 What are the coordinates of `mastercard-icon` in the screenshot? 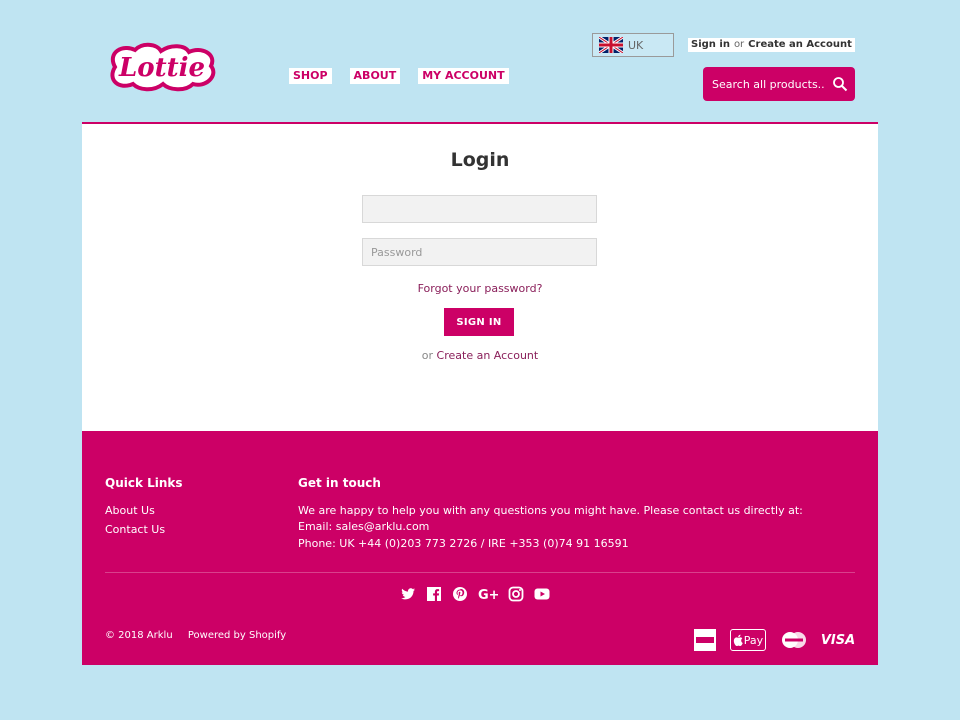 It's located at (794, 640).